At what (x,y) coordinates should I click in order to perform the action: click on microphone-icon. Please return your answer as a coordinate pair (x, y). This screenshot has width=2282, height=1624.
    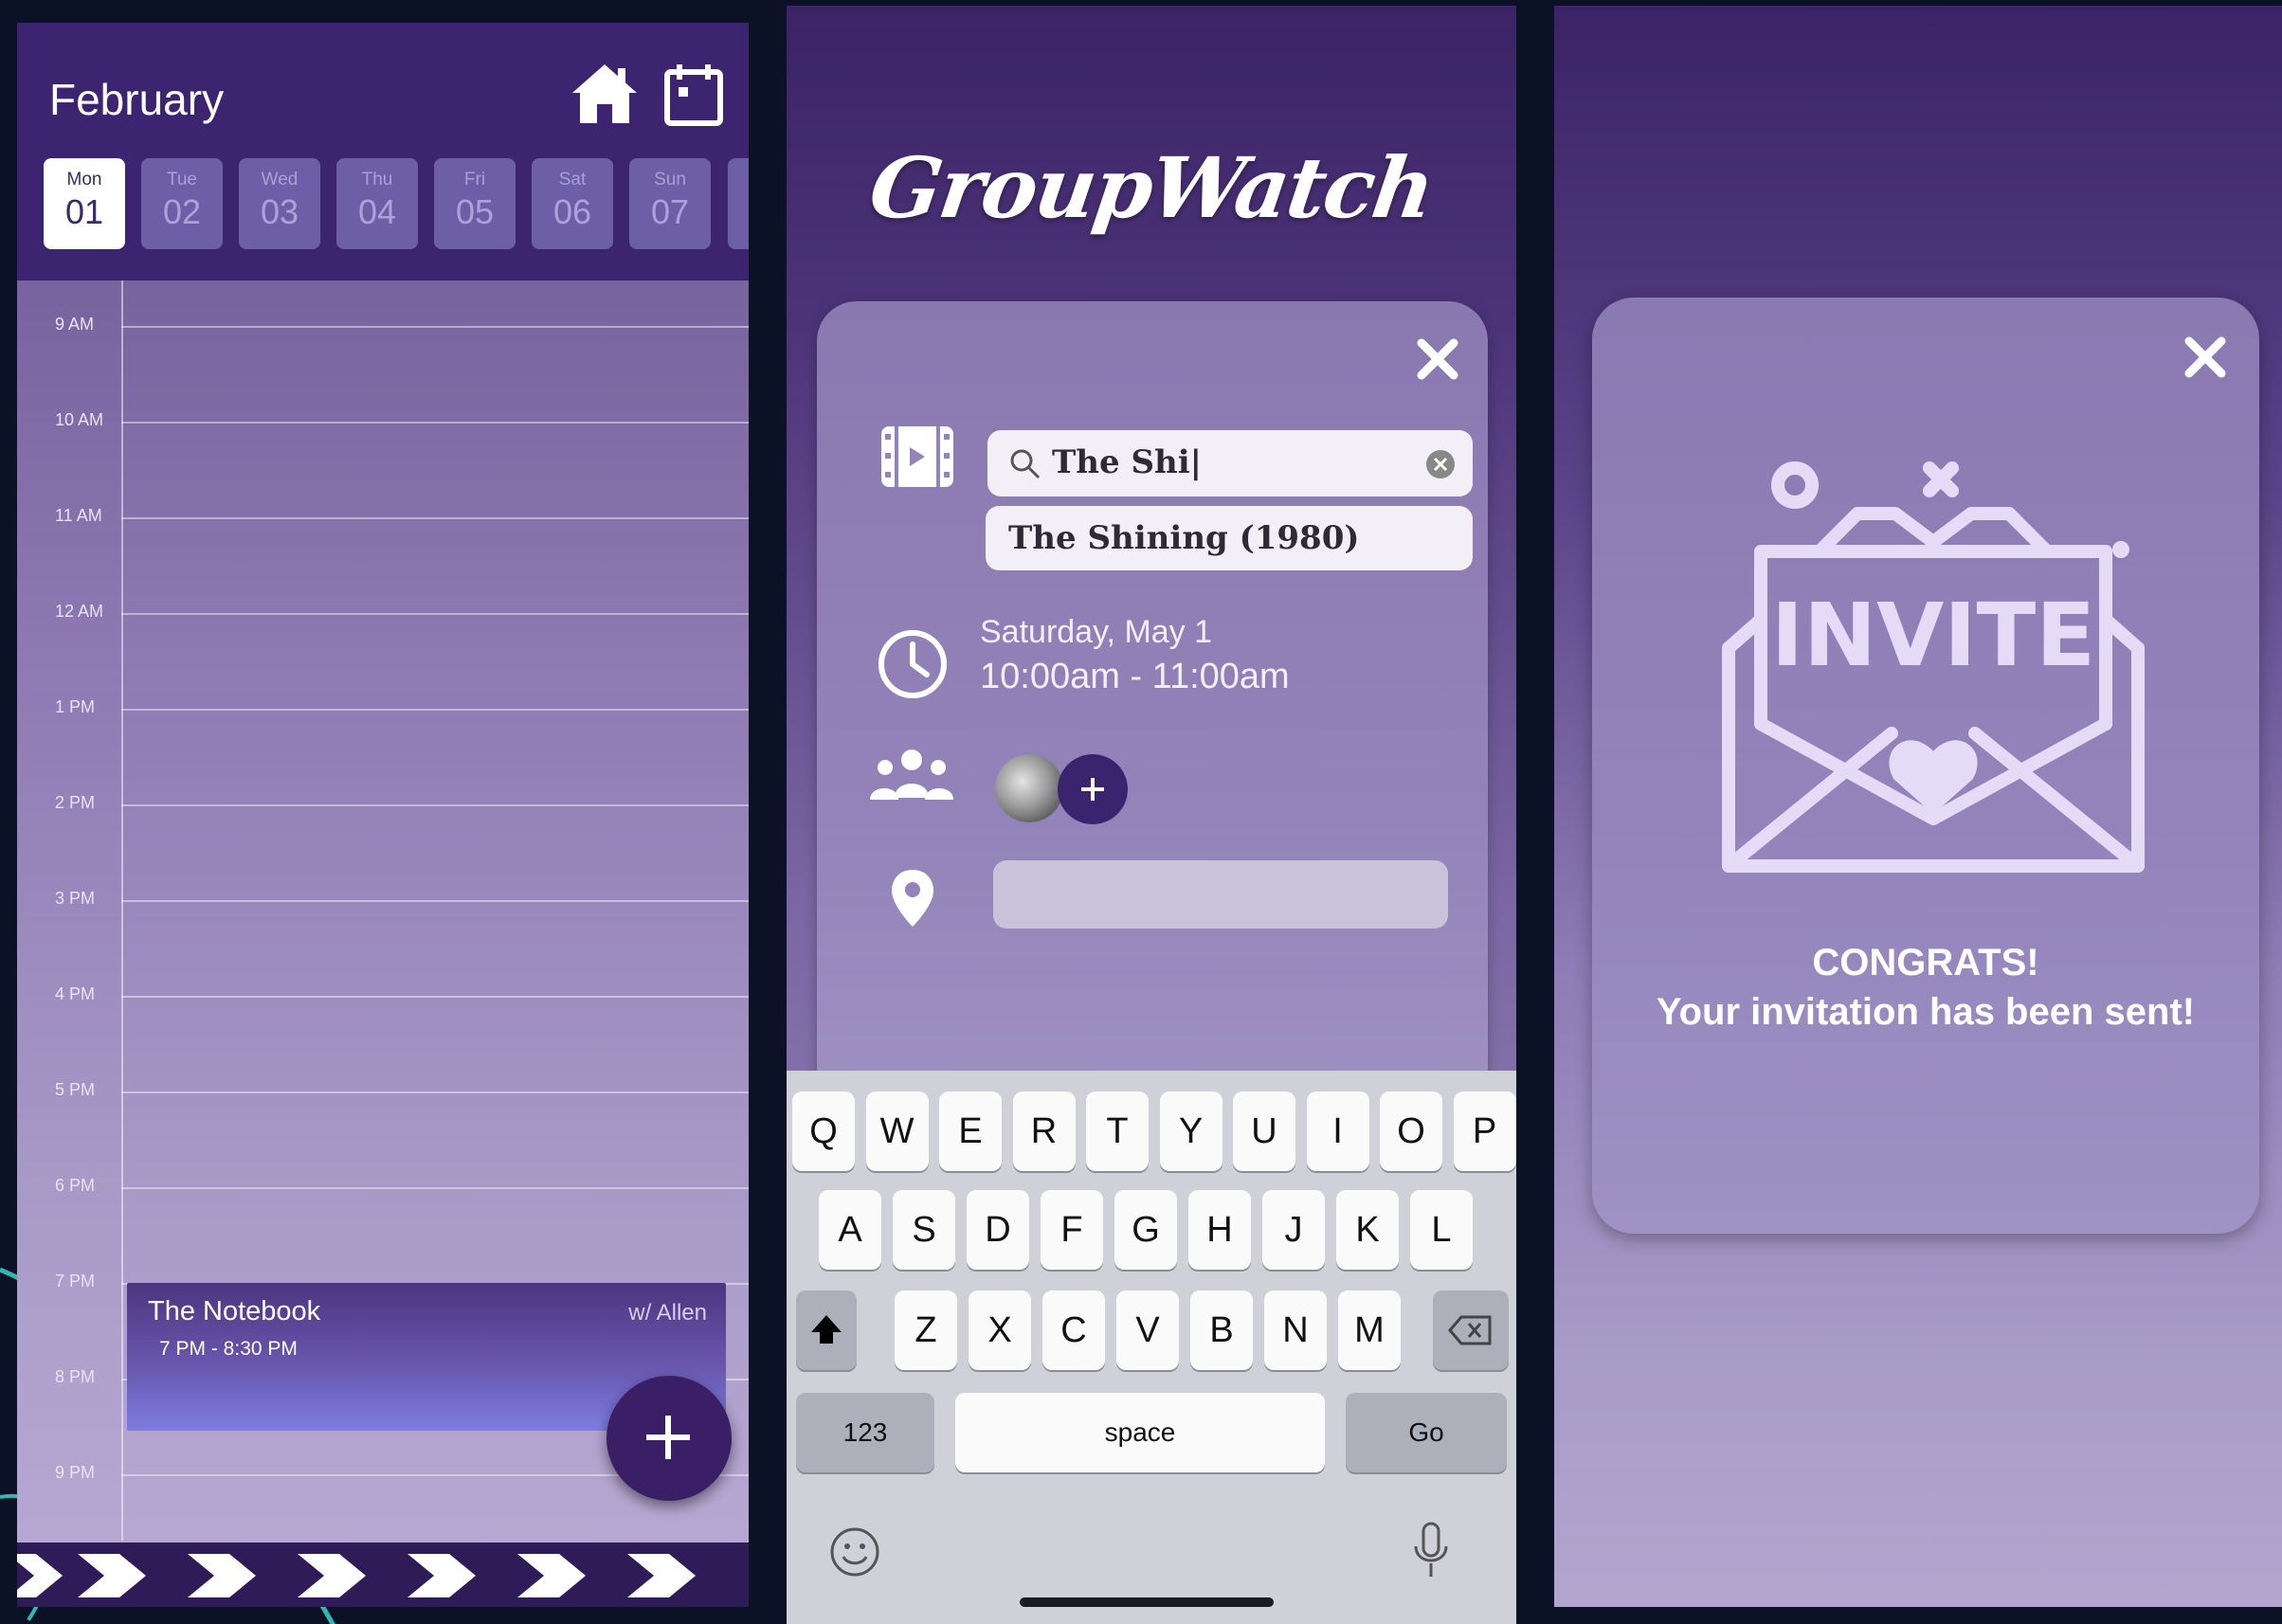
    Looking at the image, I should click on (1431, 1551).